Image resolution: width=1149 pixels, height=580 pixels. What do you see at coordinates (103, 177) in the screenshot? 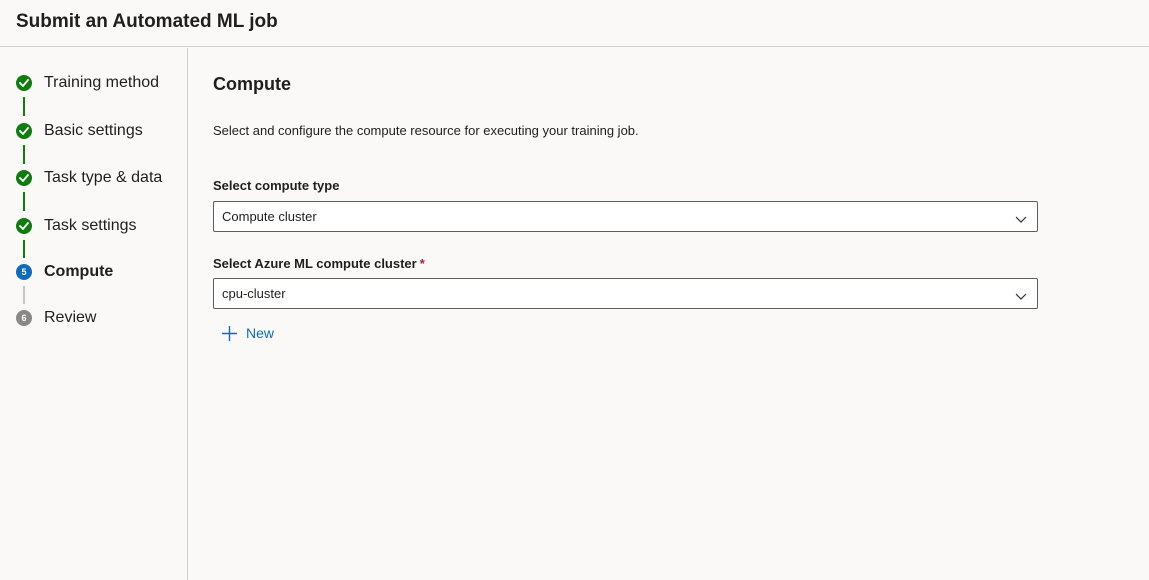
I see `step-label: Task type & data` at bounding box center [103, 177].